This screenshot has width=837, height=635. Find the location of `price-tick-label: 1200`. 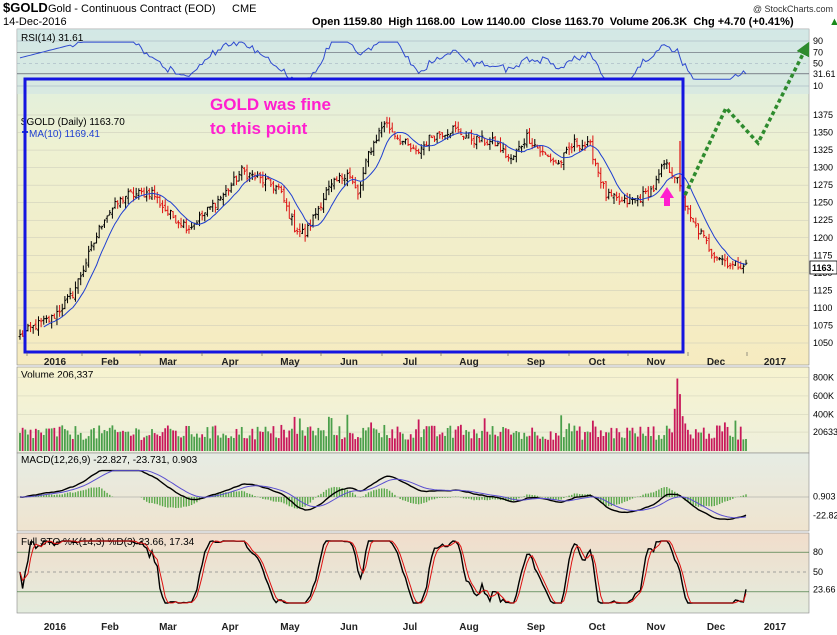

price-tick-label: 1200 is located at coordinates (823, 238).